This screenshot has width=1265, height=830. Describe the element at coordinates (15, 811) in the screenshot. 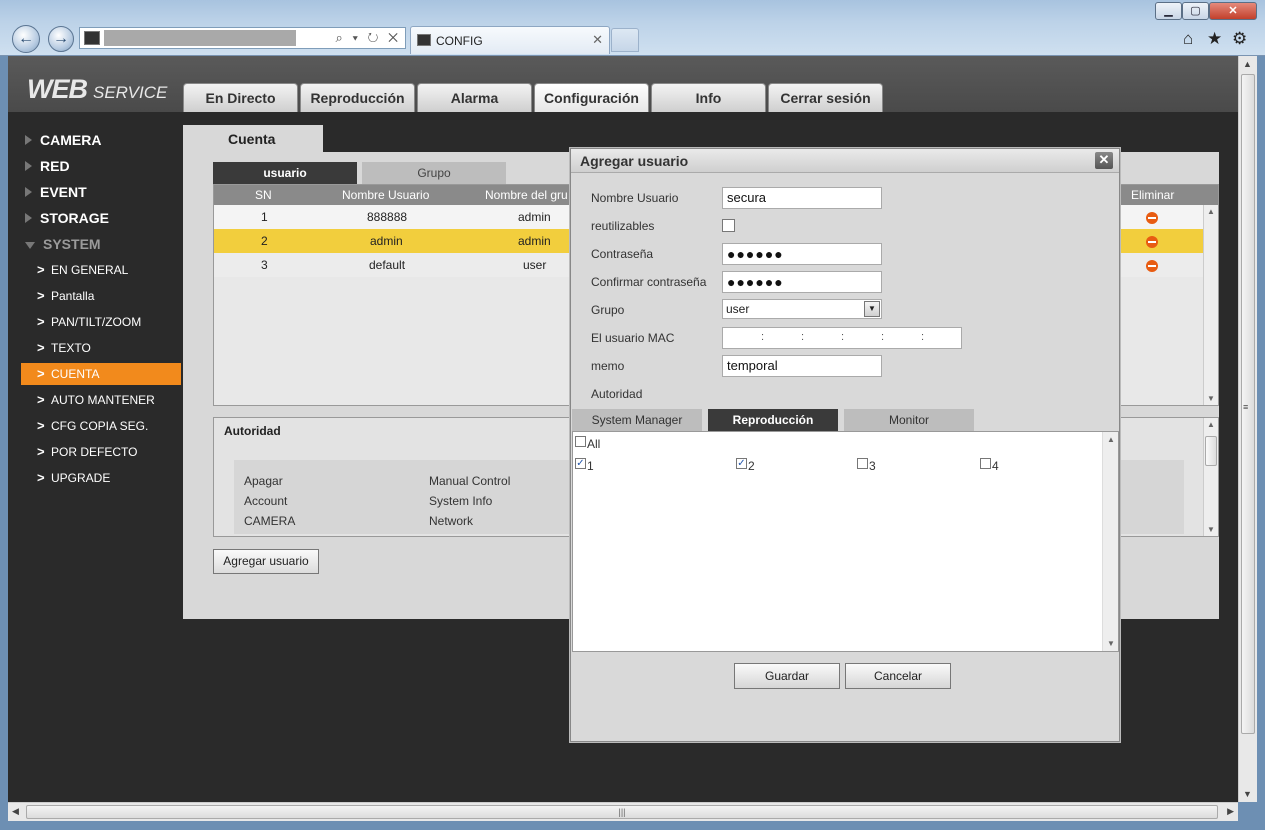

I see `scroll-left-icon: ◀` at that location.